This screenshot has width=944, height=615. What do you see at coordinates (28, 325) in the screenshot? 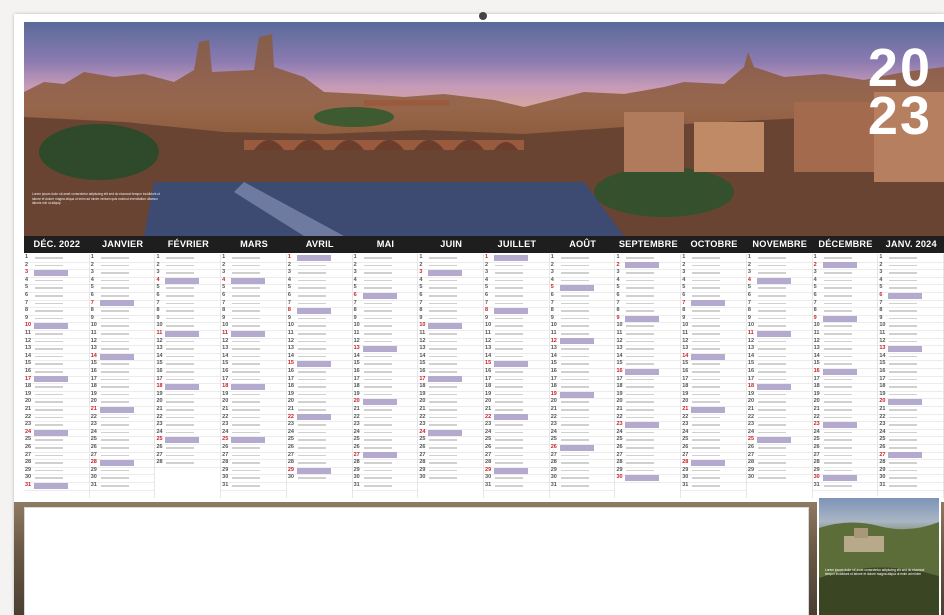
I see `day-number: 10` at bounding box center [28, 325].